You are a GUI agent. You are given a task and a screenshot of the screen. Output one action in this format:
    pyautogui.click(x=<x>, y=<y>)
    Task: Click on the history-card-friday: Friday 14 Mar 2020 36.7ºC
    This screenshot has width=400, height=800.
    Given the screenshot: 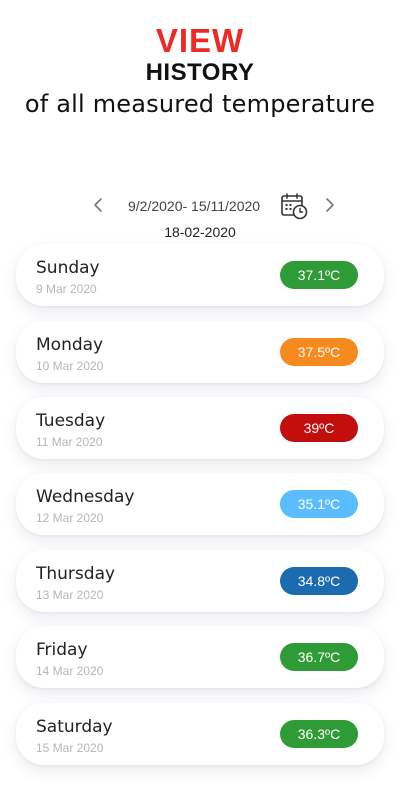 What is the action you would take?
    pyautogui.click(x=200, y=657)
    